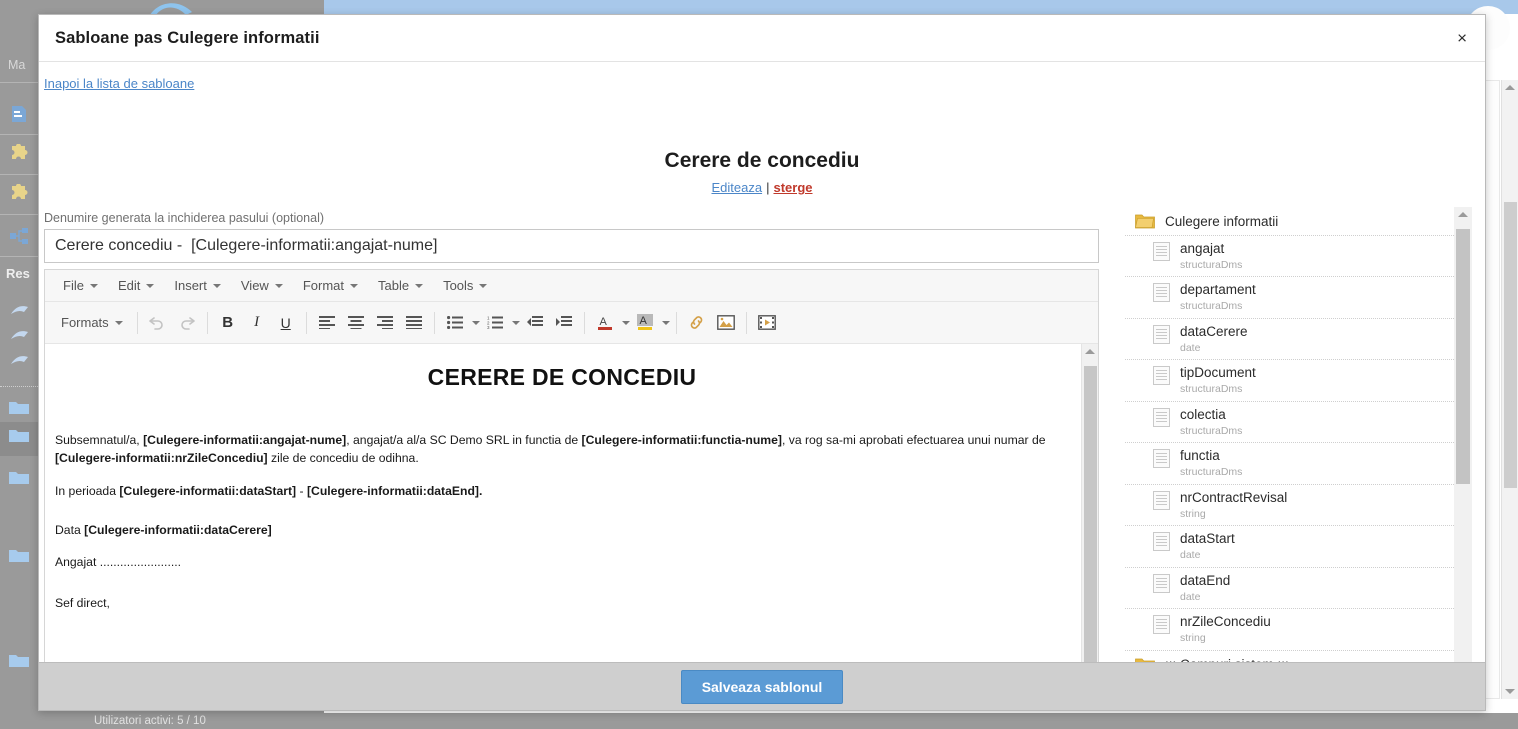  I want to click on tree-node-texts: tipDocument structuraDms, so click(1218, 380).